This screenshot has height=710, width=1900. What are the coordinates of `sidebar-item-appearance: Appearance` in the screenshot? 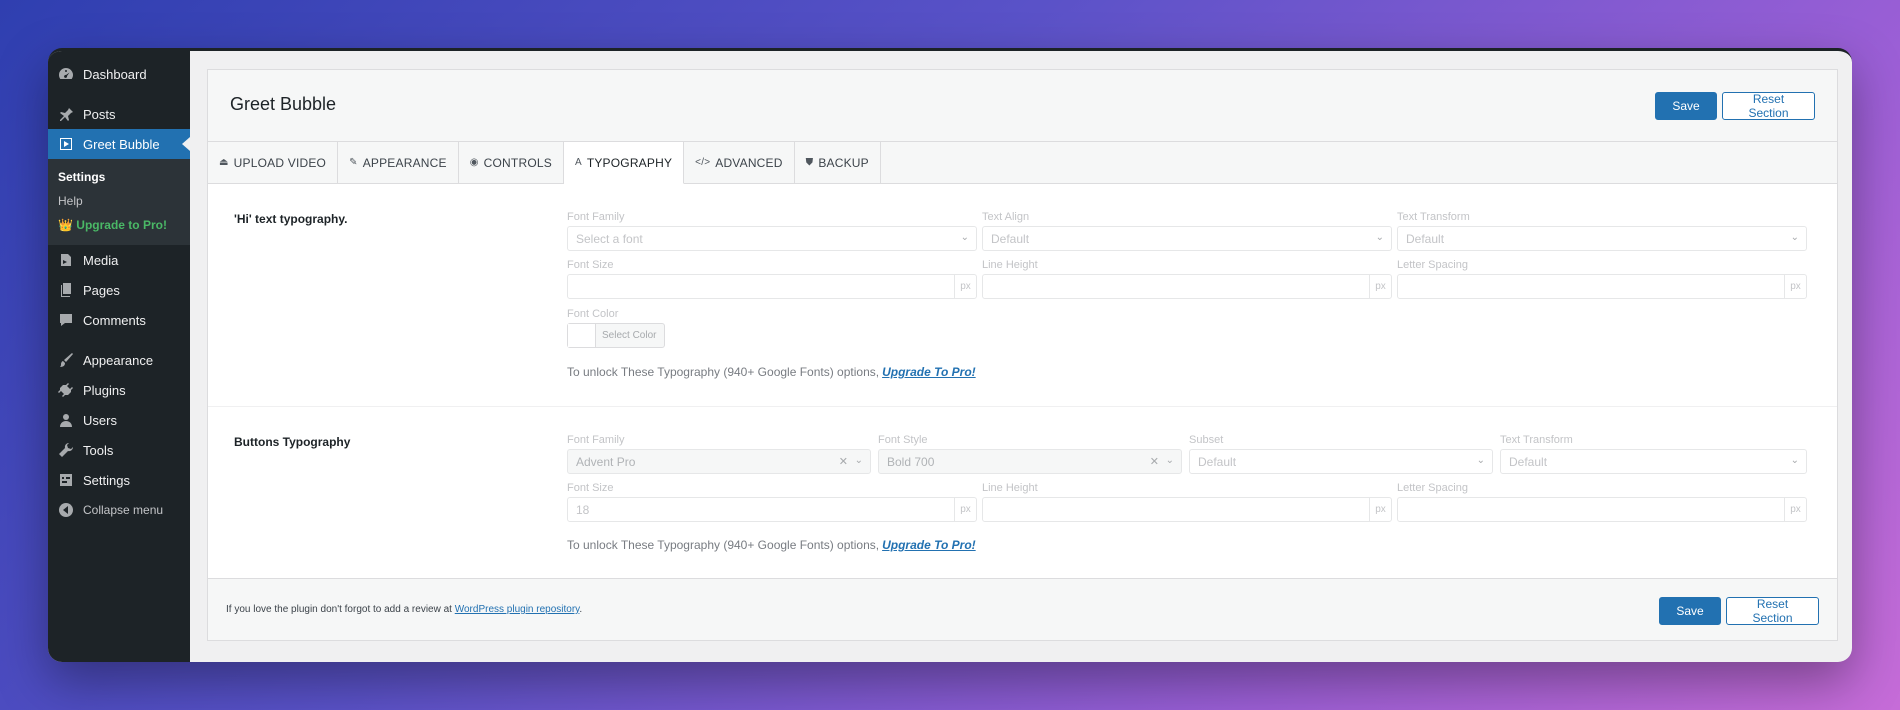 It's located at (119, 360).